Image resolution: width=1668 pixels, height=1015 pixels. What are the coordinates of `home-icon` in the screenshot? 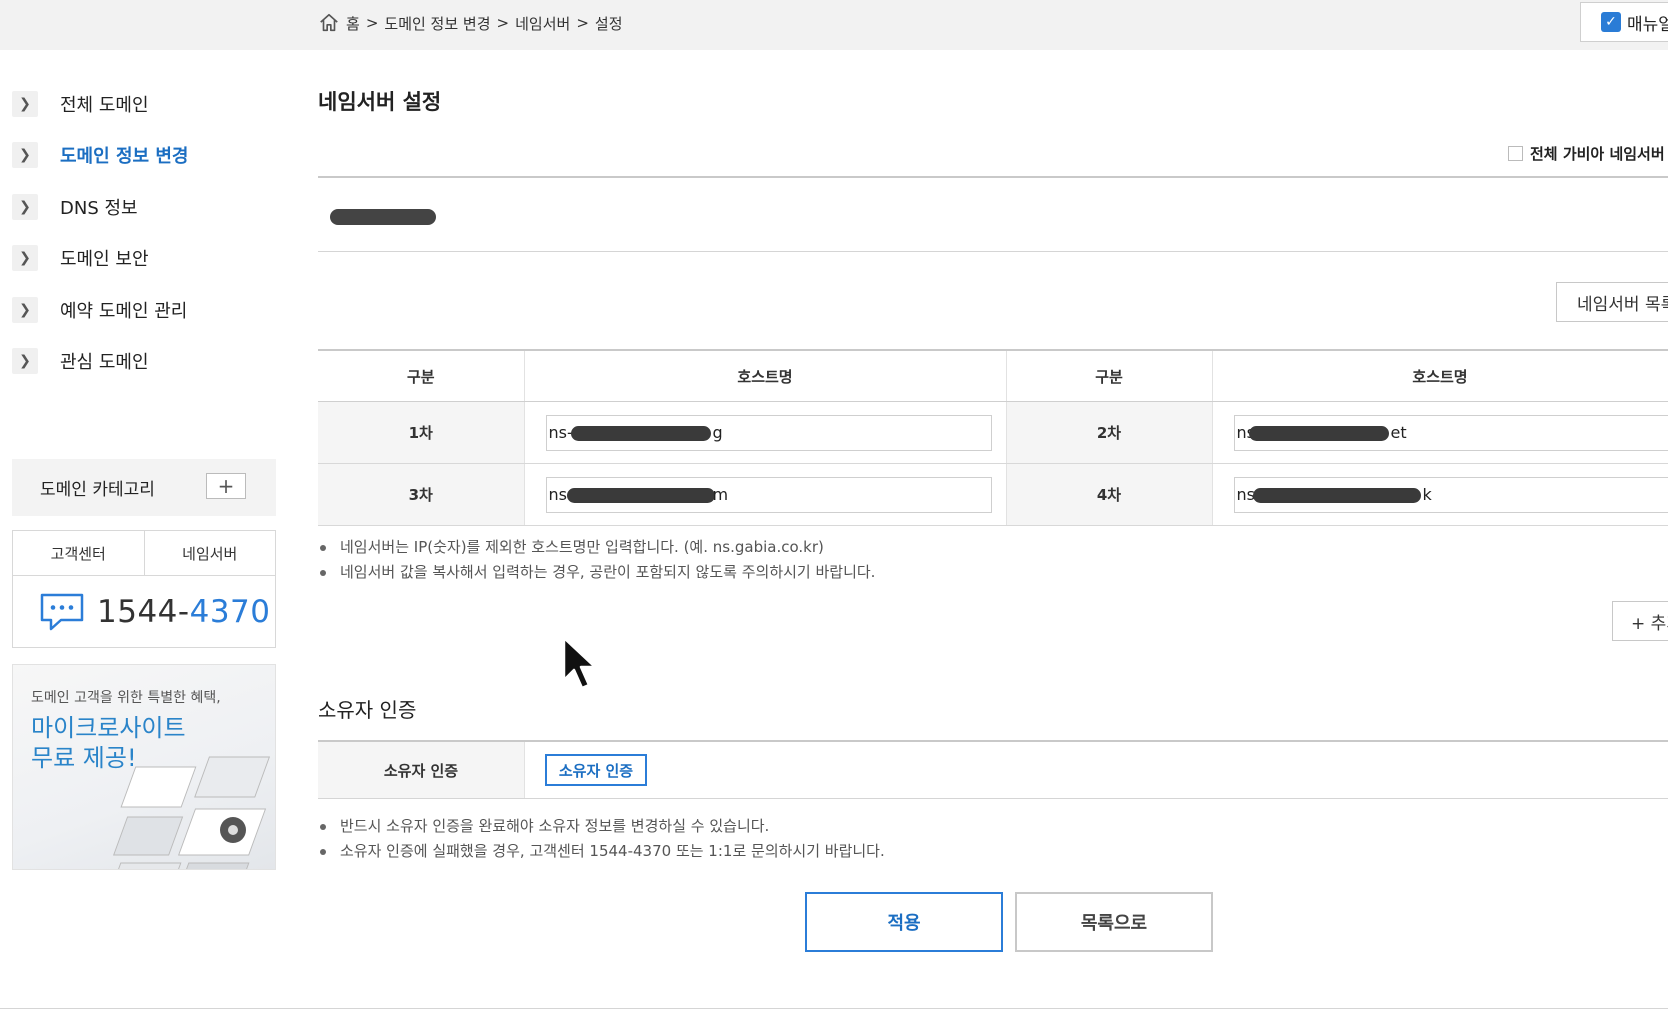 It's located at (329, 23).